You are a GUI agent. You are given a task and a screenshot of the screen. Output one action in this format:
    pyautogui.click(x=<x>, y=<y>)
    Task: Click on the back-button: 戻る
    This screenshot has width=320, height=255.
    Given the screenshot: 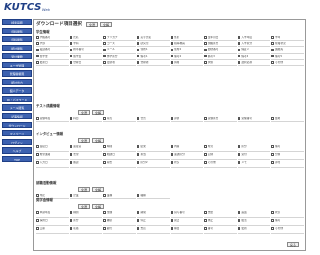 What is the action you would take?
    pyautogui.click(x=292, y=244)
    